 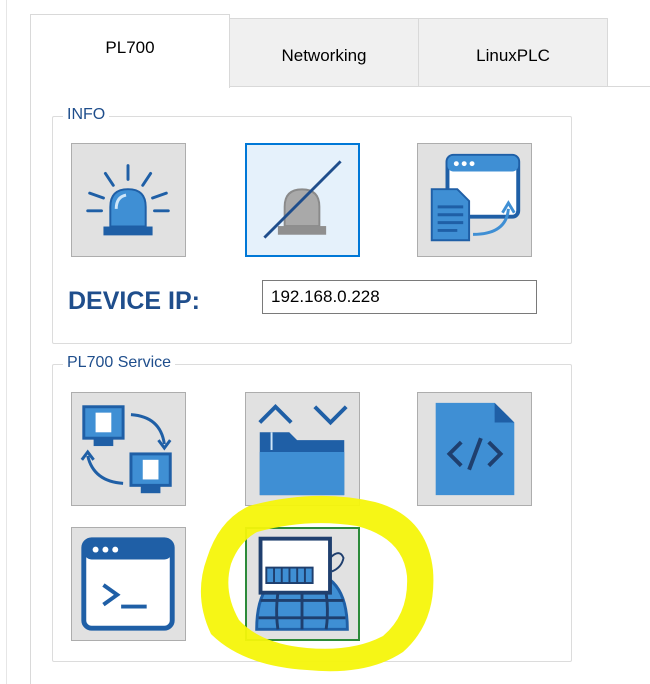 I want to click on computer-sync-icon, so click(x=126, y=449).